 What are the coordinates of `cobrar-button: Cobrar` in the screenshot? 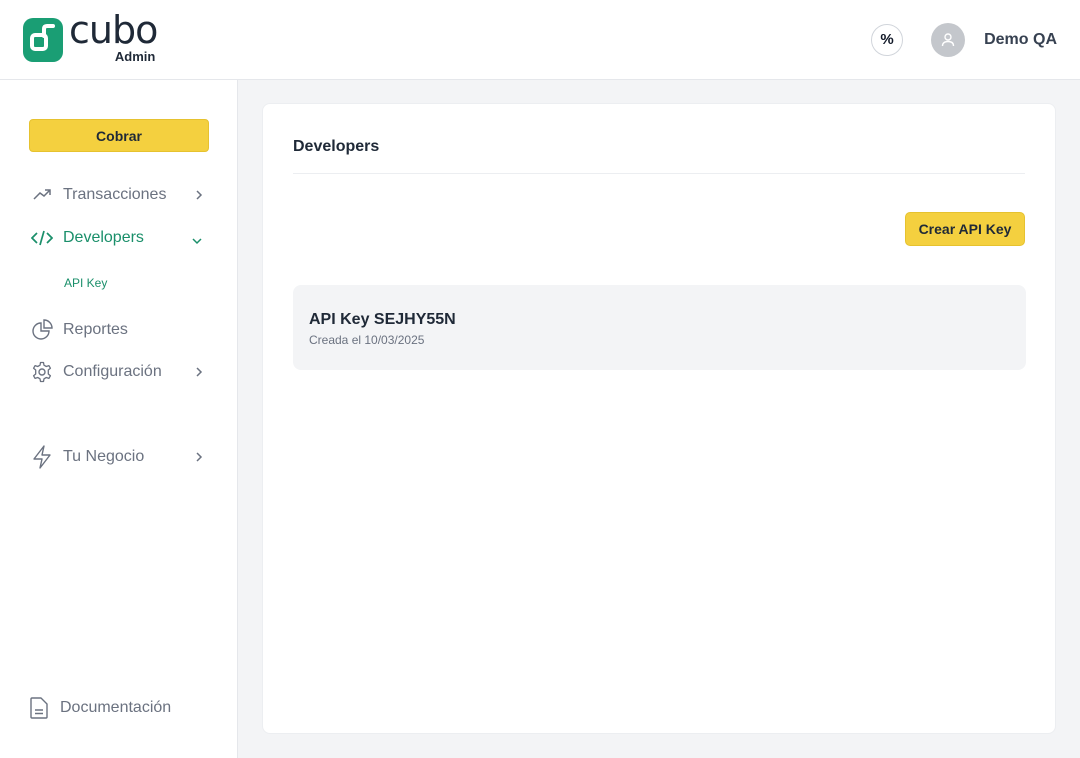 It's located at (119, 135).